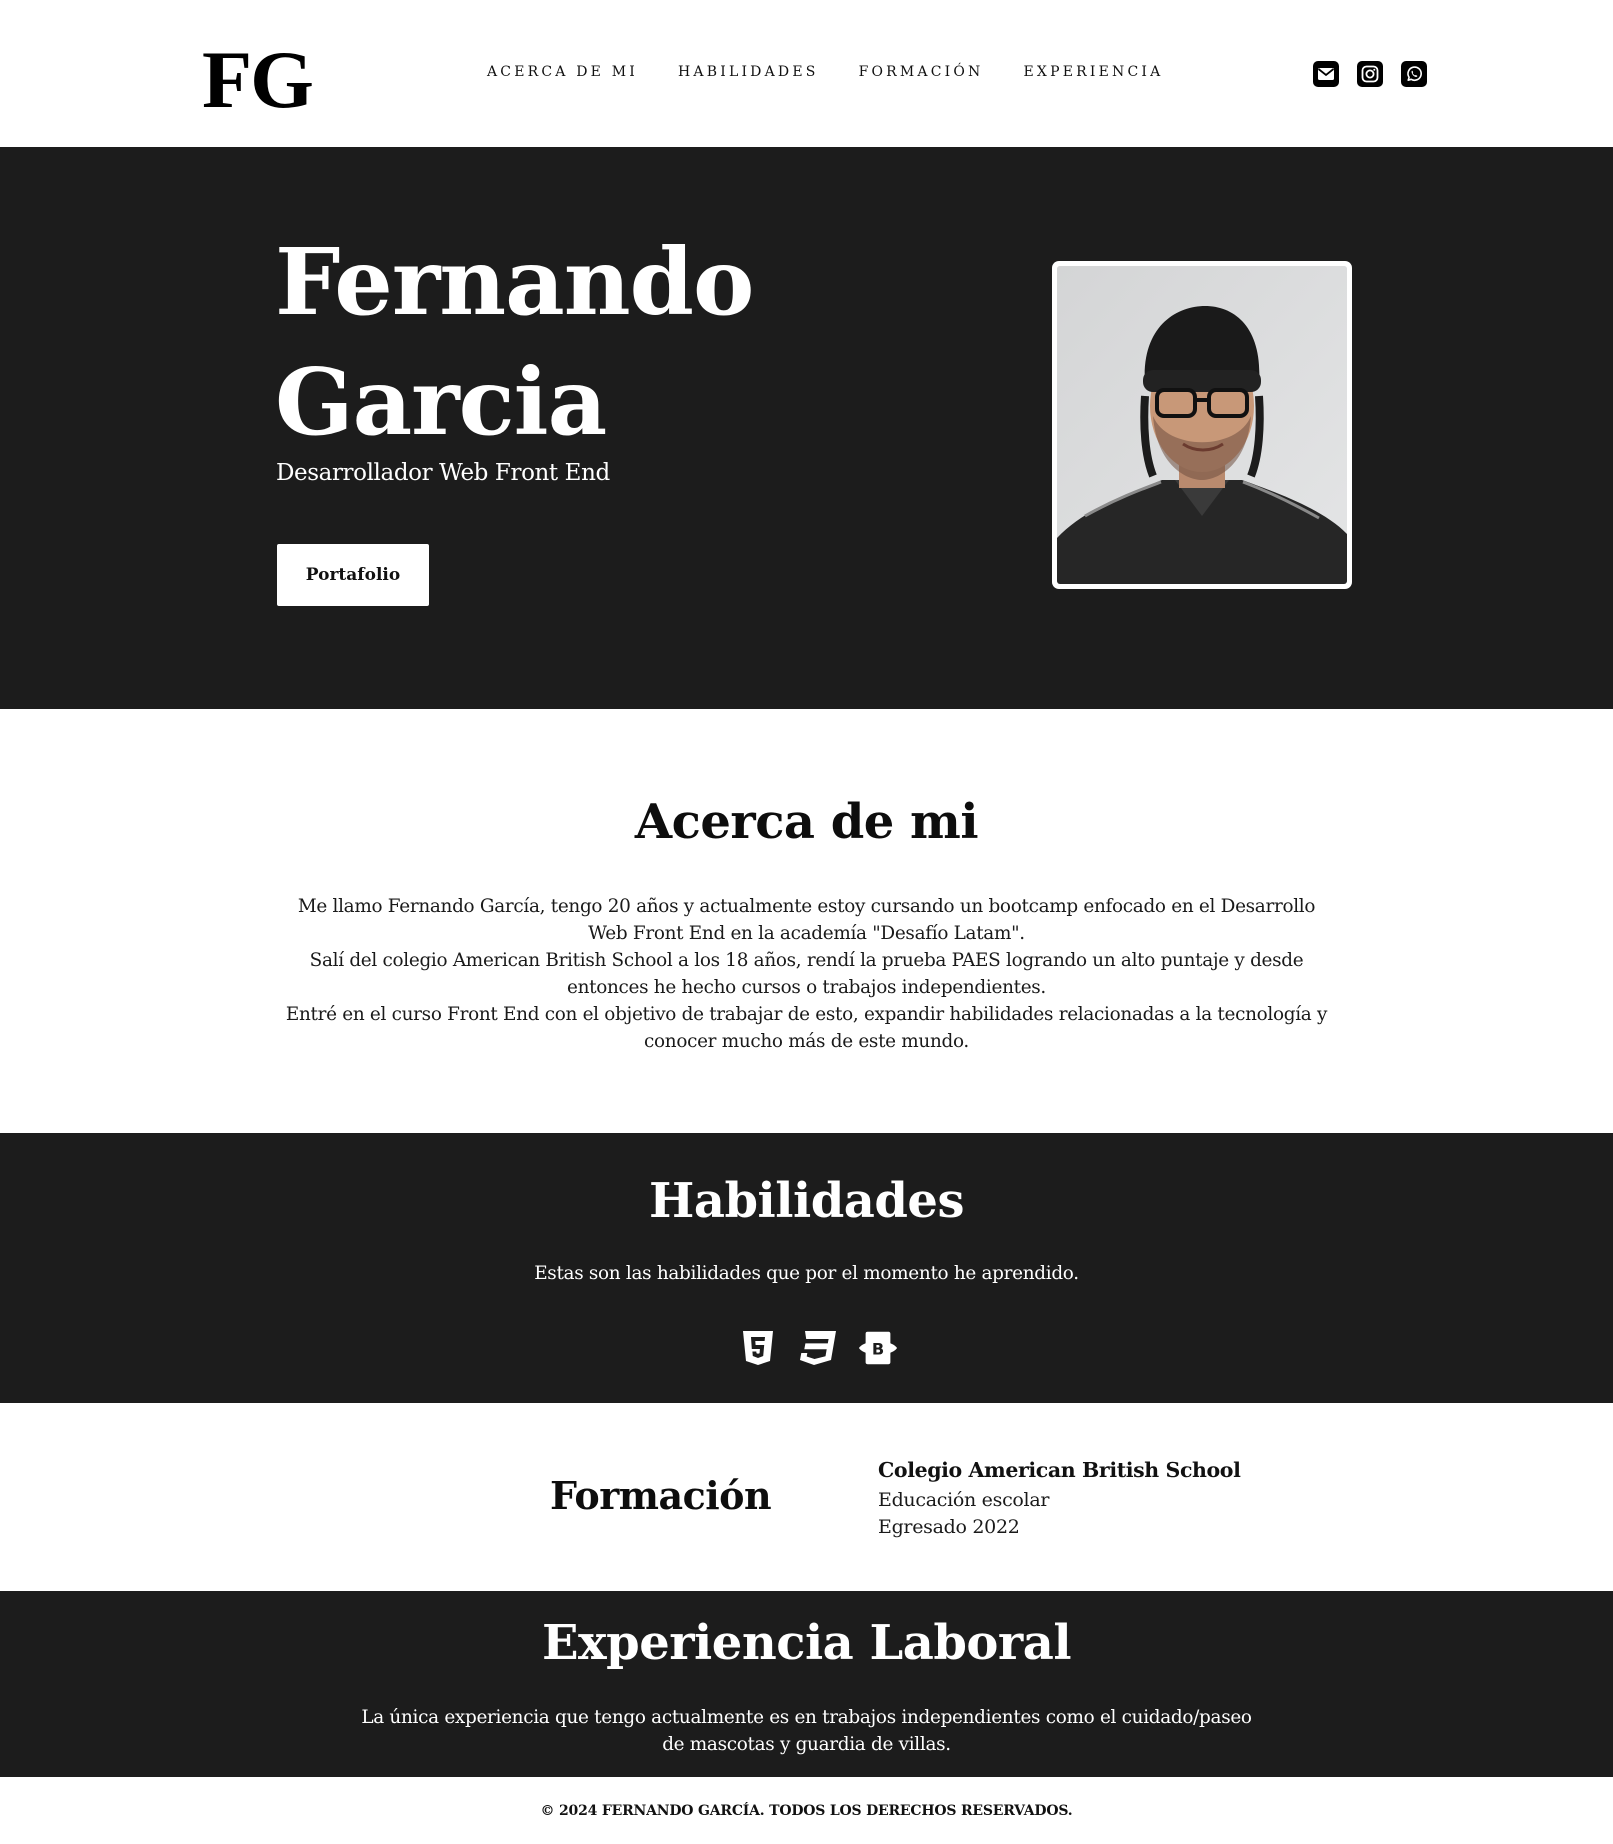  Describe the element at coordinates (806, 822) in the screenshot. I see `about-title: Acerca de mi` at that location.